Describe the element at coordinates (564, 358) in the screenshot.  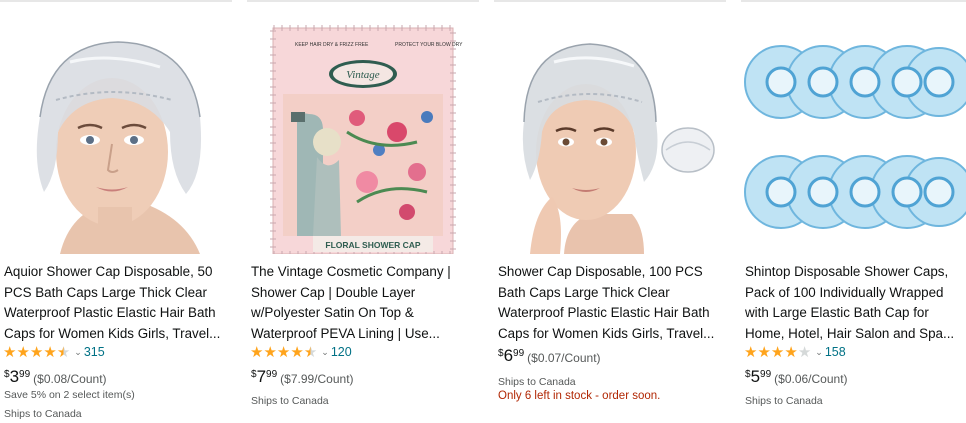
I see `unit-price: ($0.07/Count)` at that location.